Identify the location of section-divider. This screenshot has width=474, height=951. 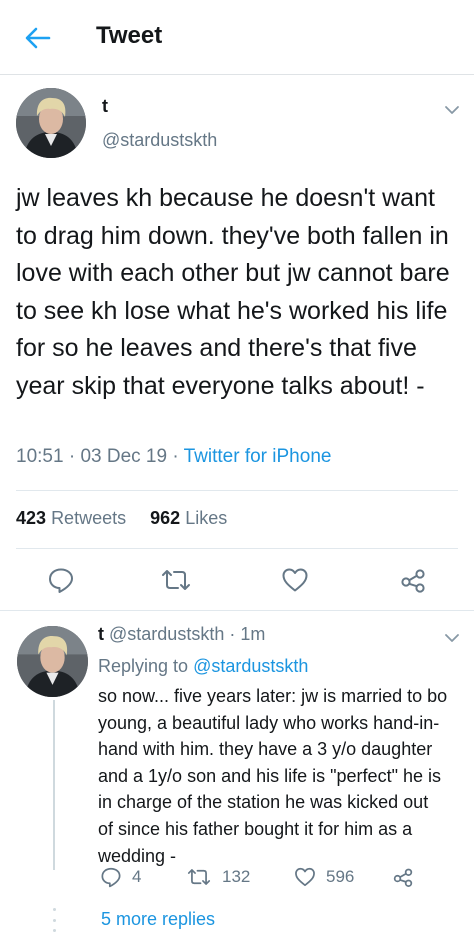
(237, 610).